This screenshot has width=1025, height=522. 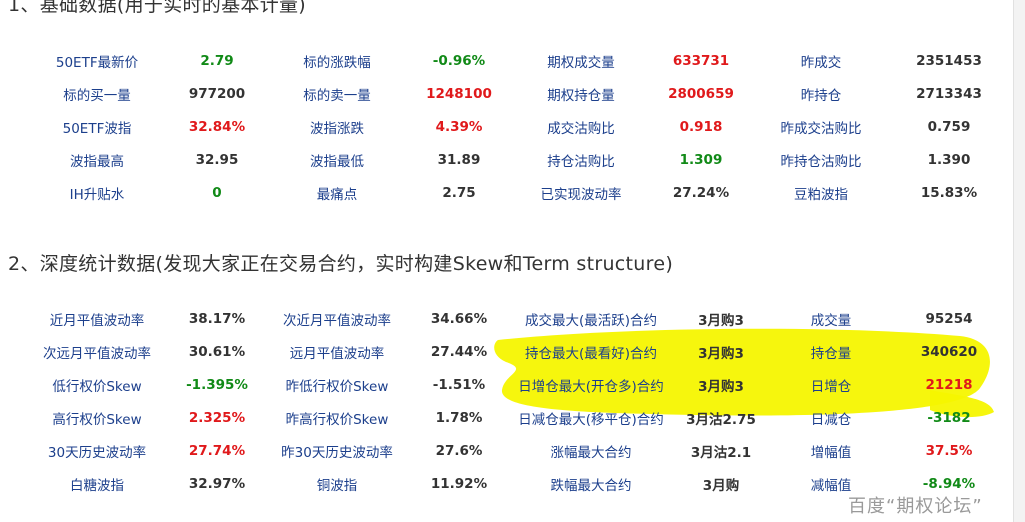 I want to click on metric-label: 持仓量, so click(x=831, y=353).